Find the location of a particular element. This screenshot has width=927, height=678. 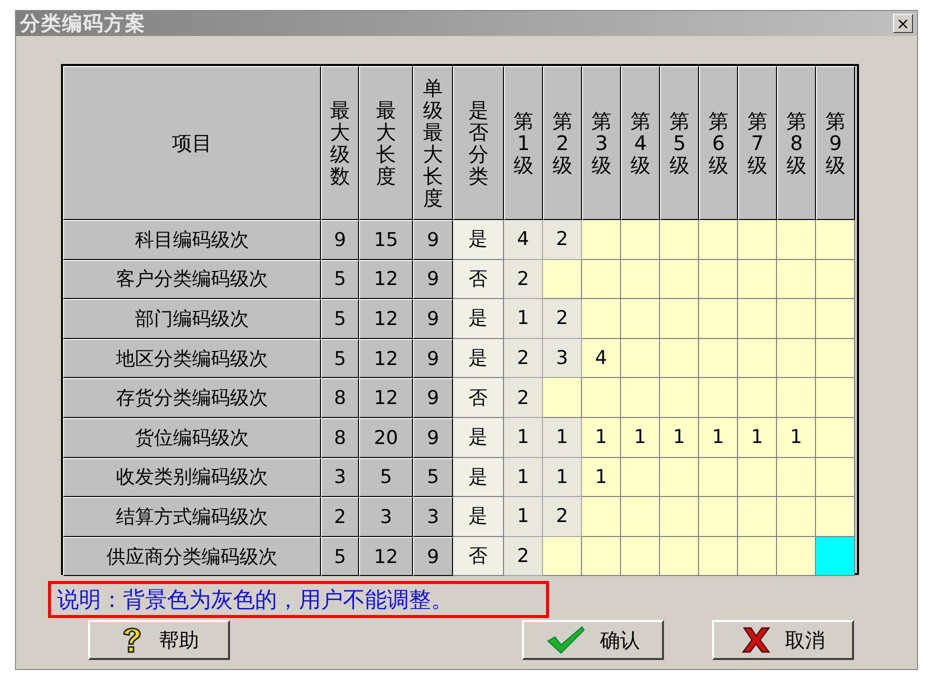

confirm-button: 确认 is located at coordinates (593, 640).